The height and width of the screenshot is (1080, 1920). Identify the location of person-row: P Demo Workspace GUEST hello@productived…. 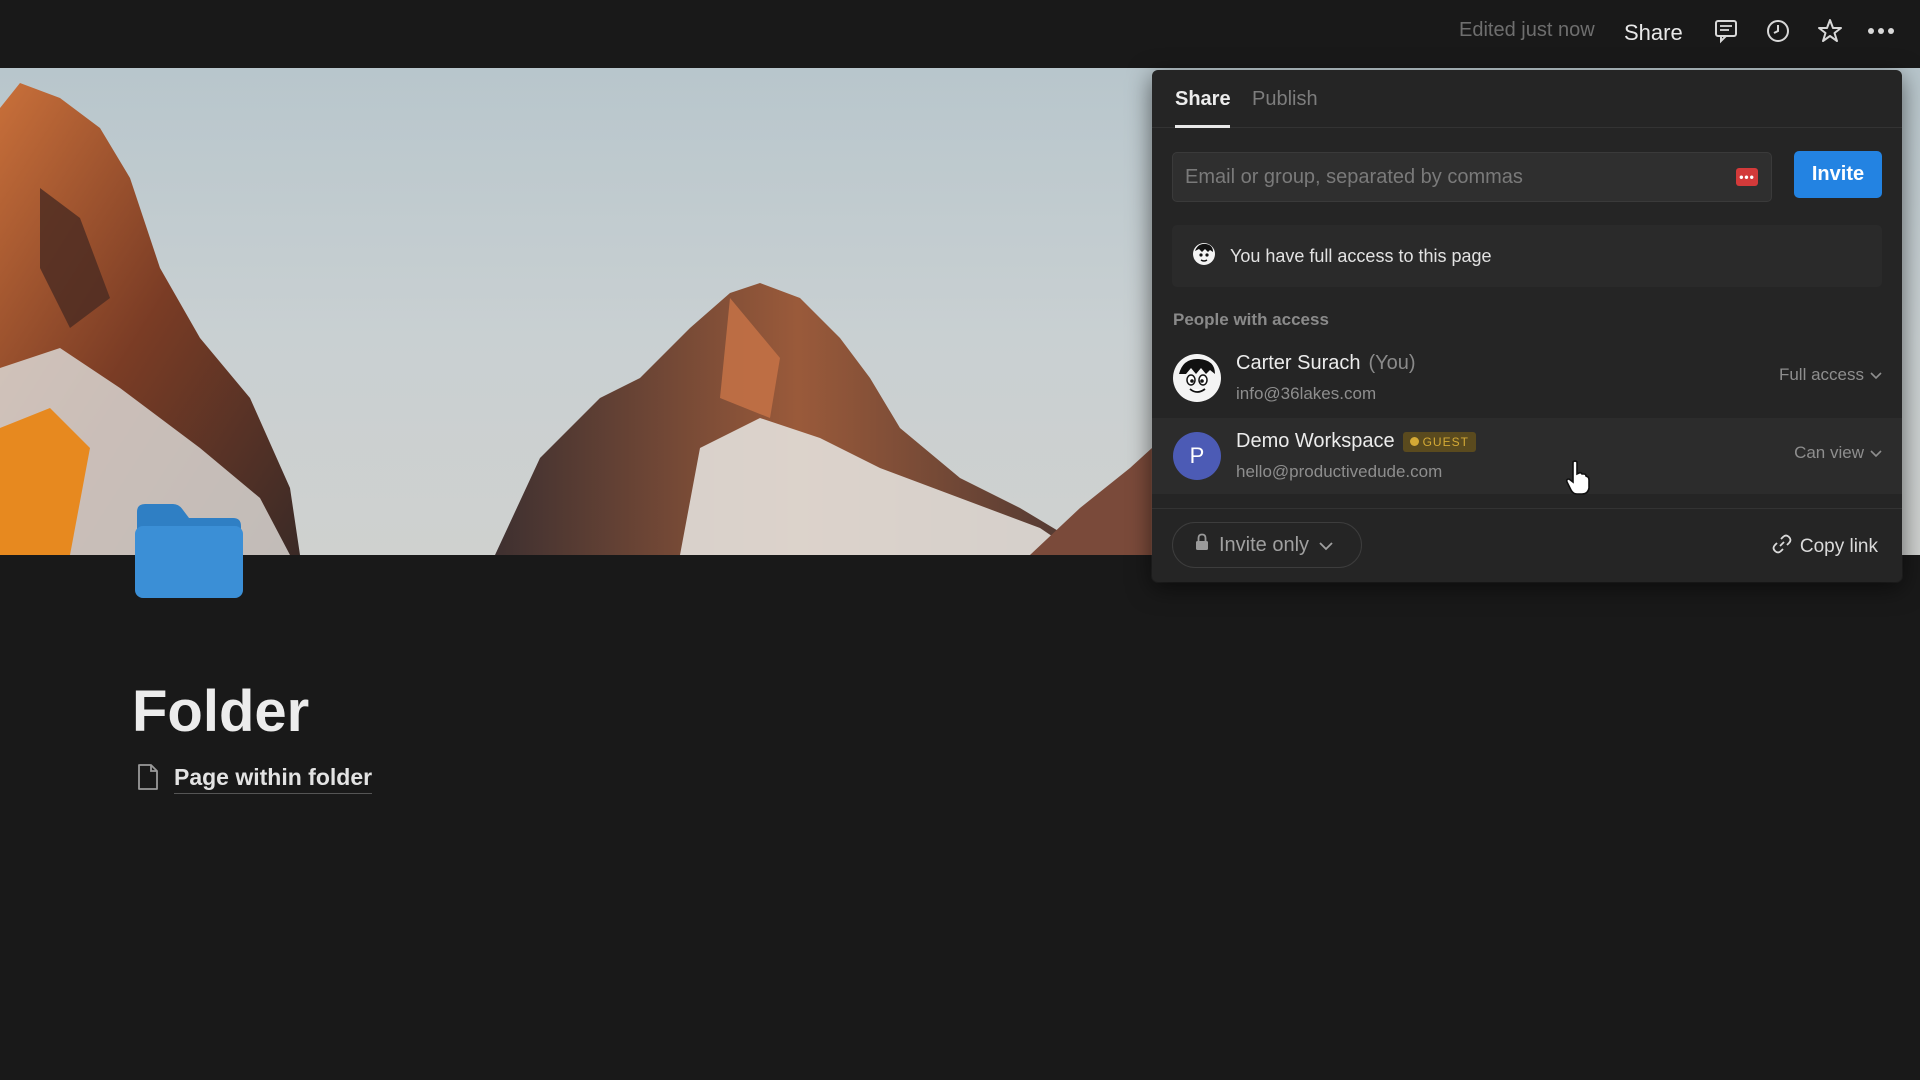
(1527, 456).